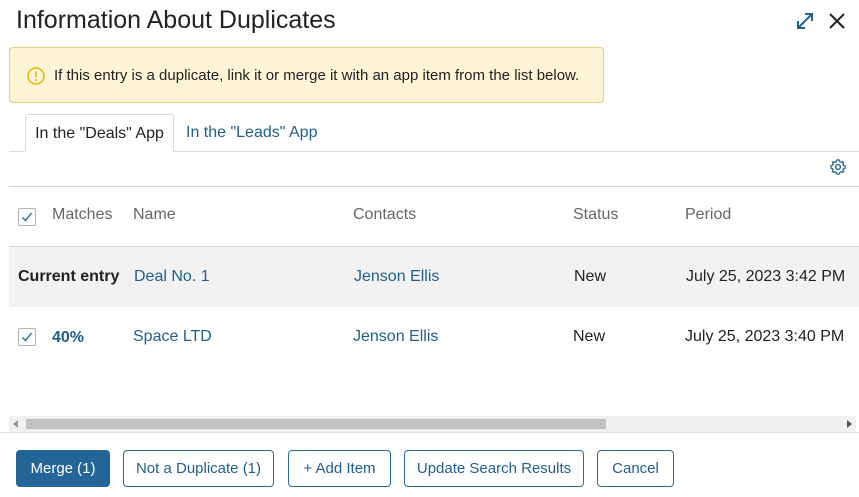 The width and height of the screenshot is (859, 497). Describe the element at coordinates (849, 424) in the screenshot. I see `scroll-right-icon` at that location.